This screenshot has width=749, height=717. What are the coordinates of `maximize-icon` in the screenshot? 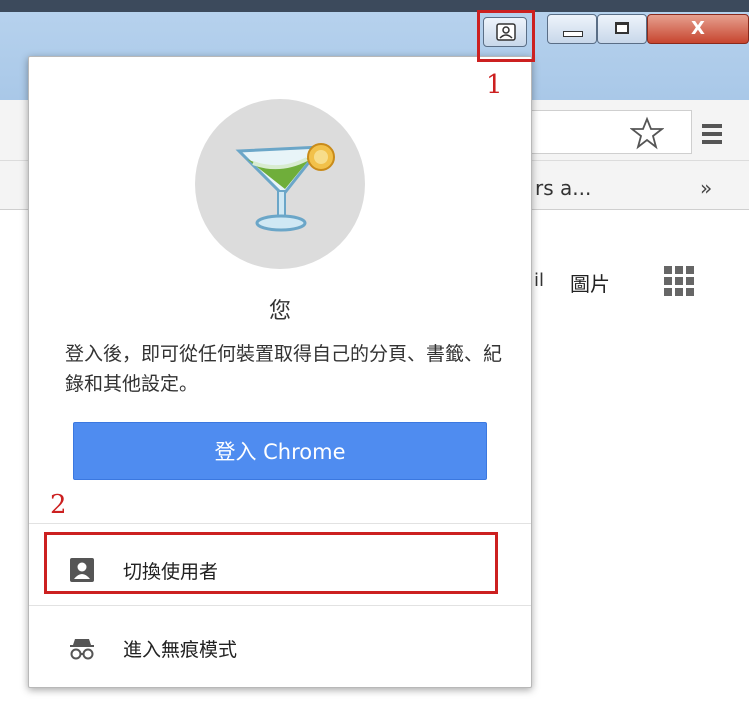 It's located at (622, 28).